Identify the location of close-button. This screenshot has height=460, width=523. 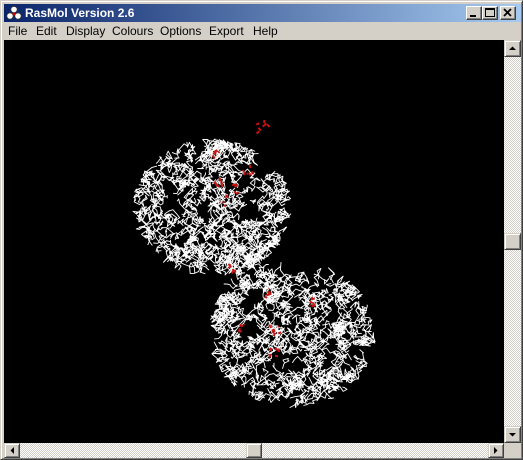
(508, 13).